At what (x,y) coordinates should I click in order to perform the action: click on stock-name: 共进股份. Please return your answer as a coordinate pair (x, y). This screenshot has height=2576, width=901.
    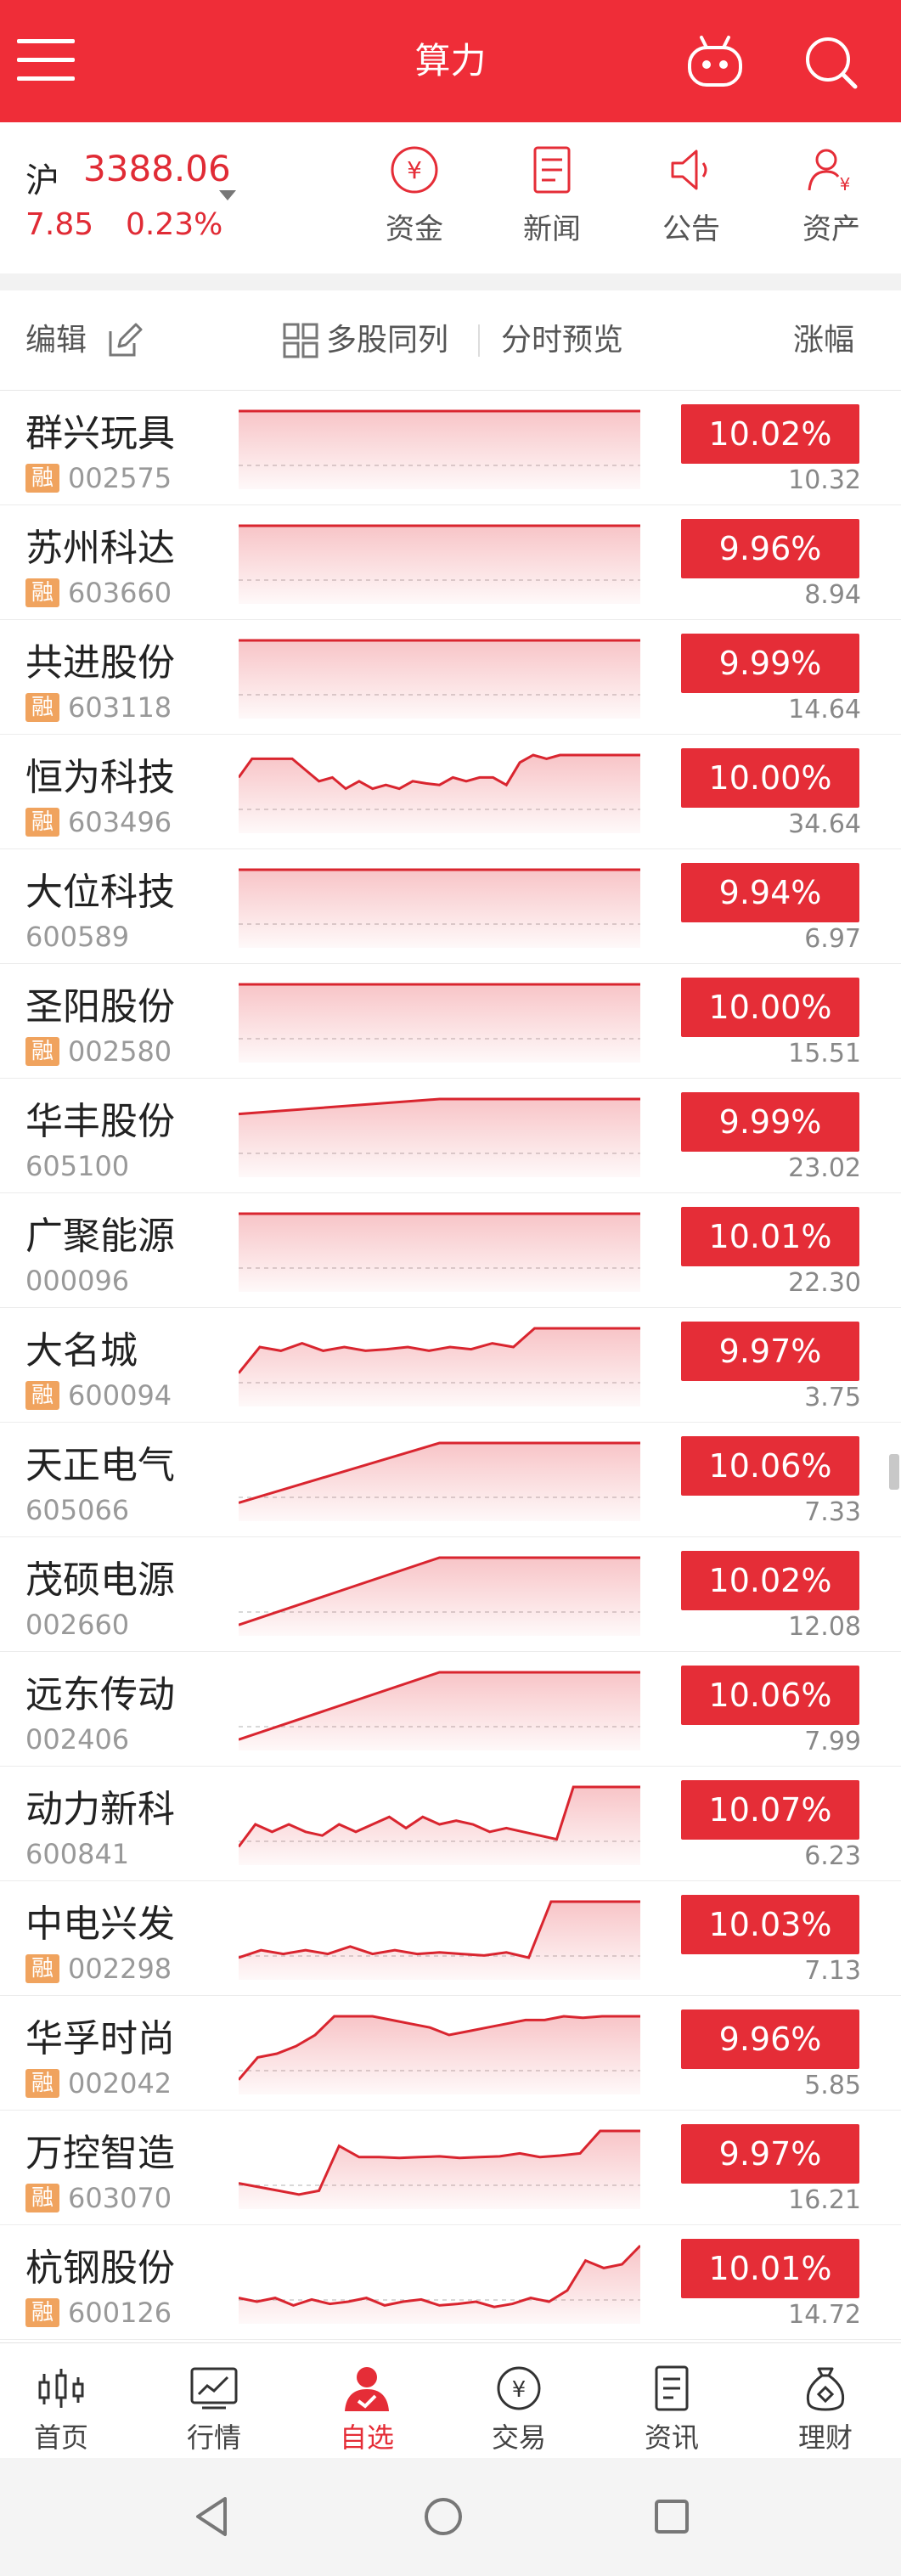
    Looking at the image, I should click on (100, 663).